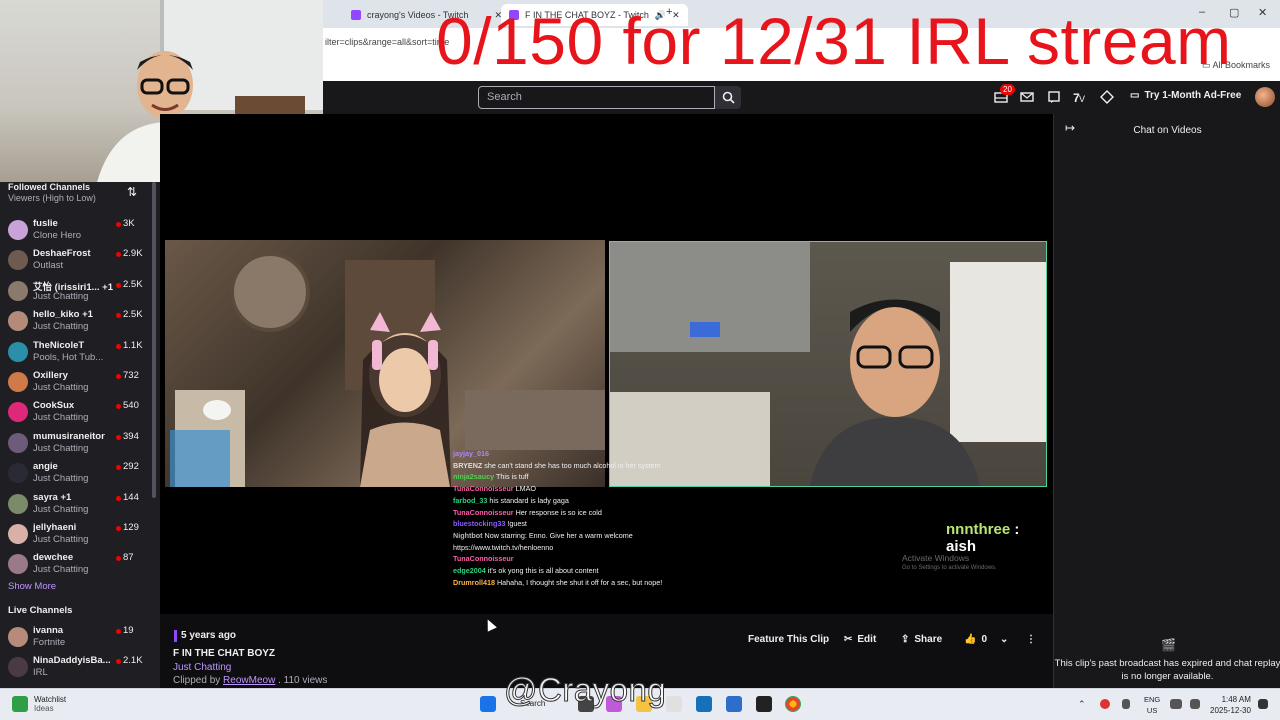  Describe the element at coordinates (984, 639) in the screenshot. I see `like-count: 0` at that location.